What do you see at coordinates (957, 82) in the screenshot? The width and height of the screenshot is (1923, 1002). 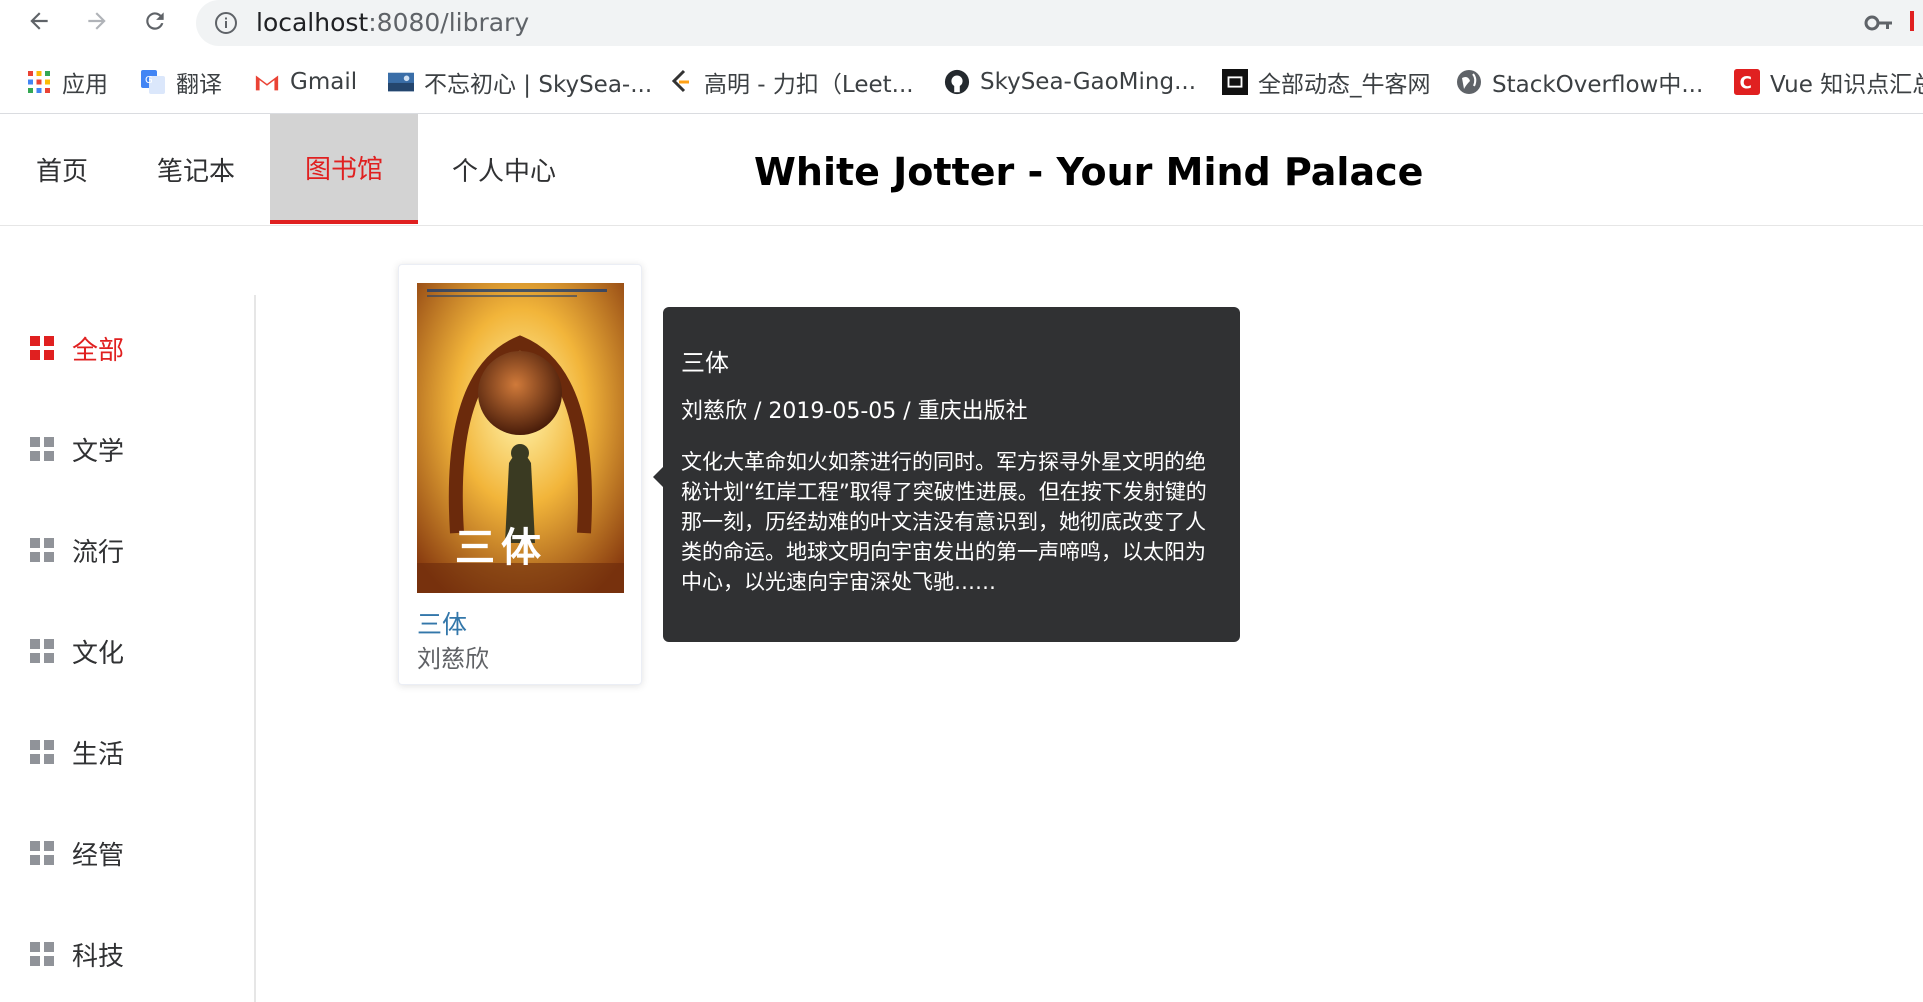 I see `github-icon` at bounding box center [957, 82].